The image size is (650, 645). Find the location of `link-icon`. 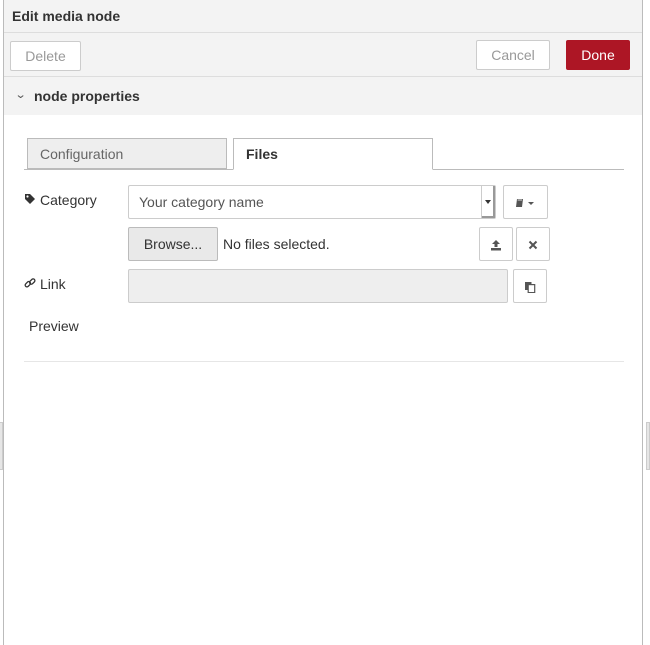

link-icon is located at coordinates (32, 283).